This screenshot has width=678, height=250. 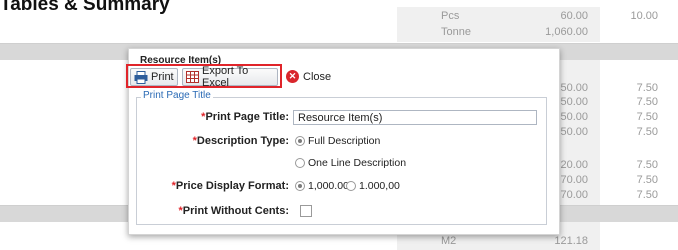 What do you see at coordinates (141, 77) in the screenshot?
I see `printer-icon` at bounding box center [141, 77].